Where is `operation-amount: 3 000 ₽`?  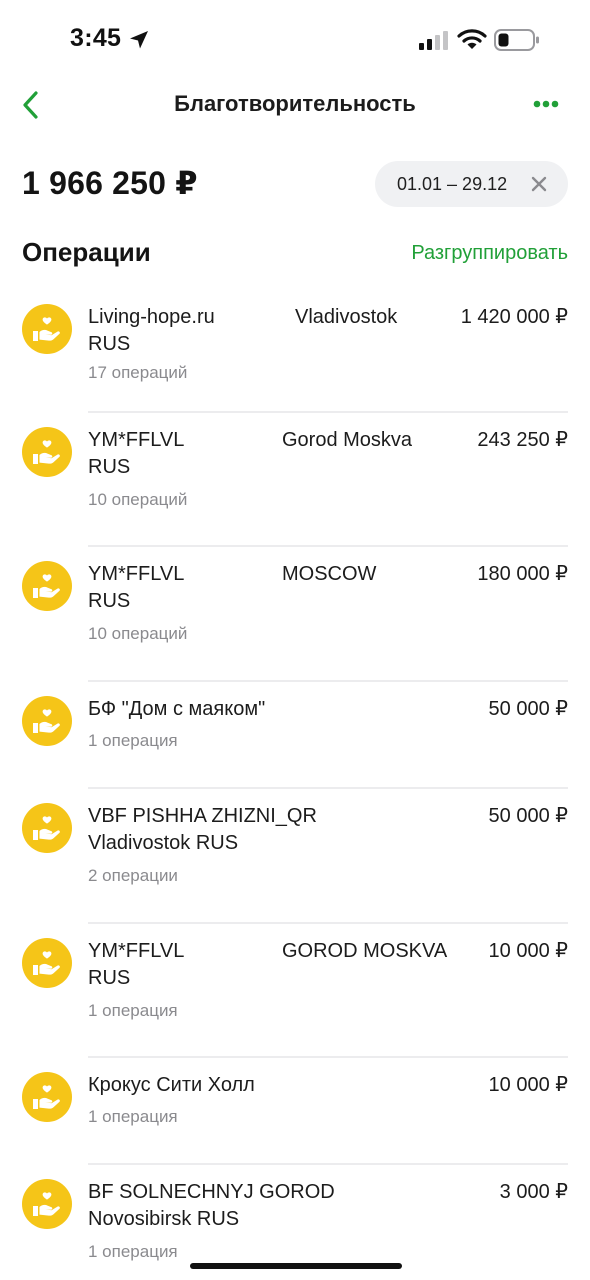
operation-amount: 3 000 ₽ is located at coordinates (533, 1192).